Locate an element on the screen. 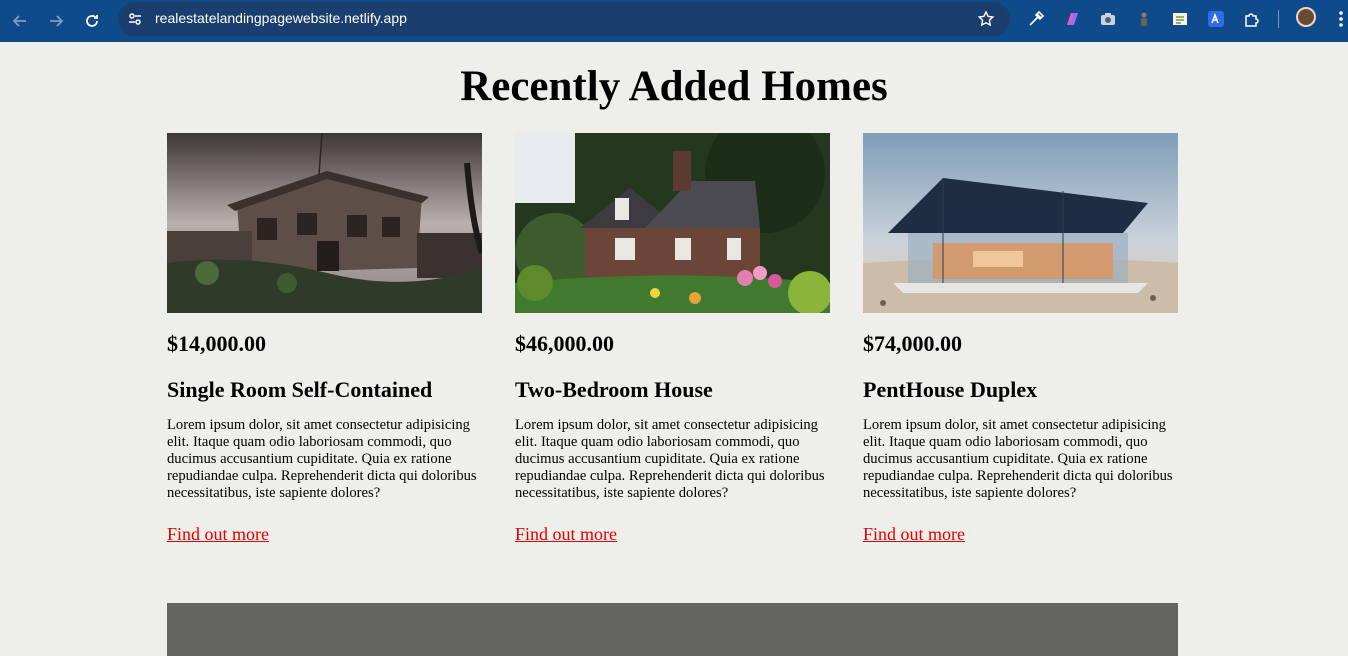 This screenshot has width=1348, height=656. toolbar-divider is located at coordinates (1278, 19).